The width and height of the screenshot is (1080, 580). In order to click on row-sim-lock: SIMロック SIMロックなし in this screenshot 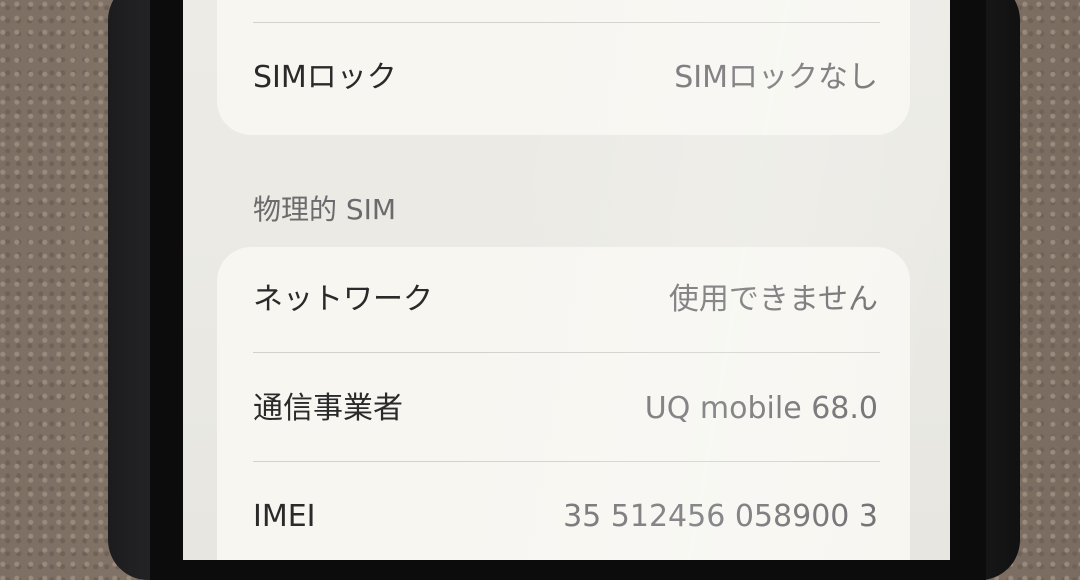, I will do `click(563, 78)`.